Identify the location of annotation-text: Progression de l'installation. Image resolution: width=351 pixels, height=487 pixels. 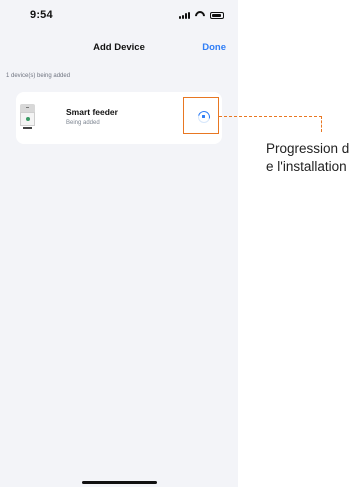
(308, 157).